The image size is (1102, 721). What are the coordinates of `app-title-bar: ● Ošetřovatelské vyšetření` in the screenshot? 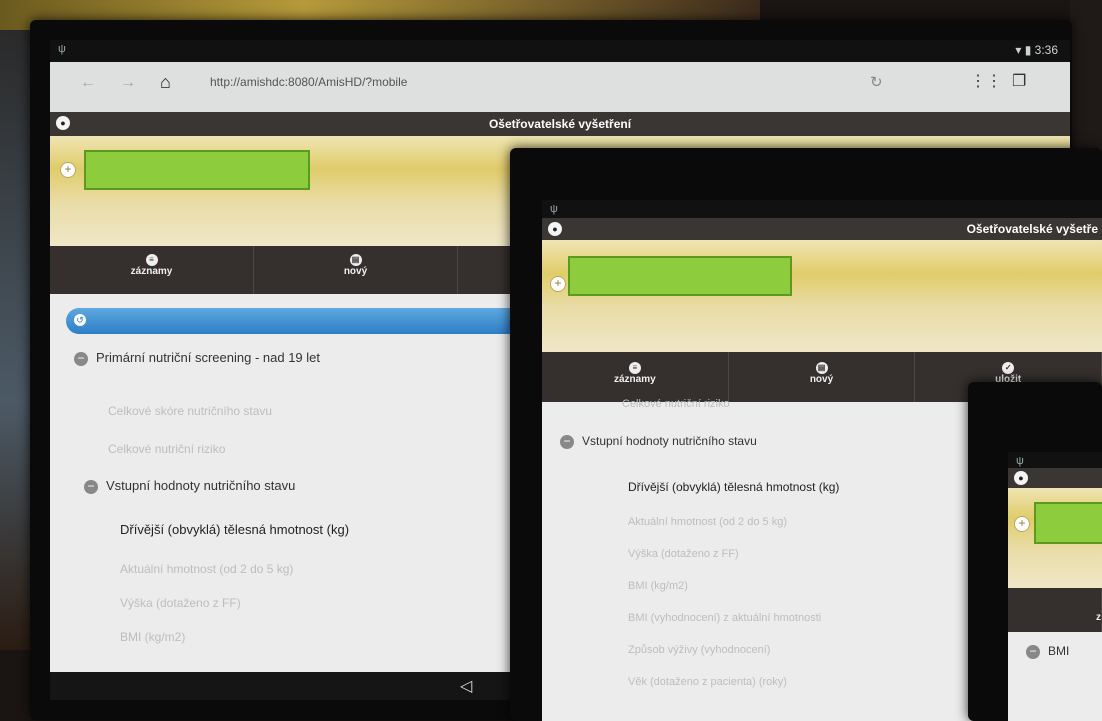 It's located at (560, 124).